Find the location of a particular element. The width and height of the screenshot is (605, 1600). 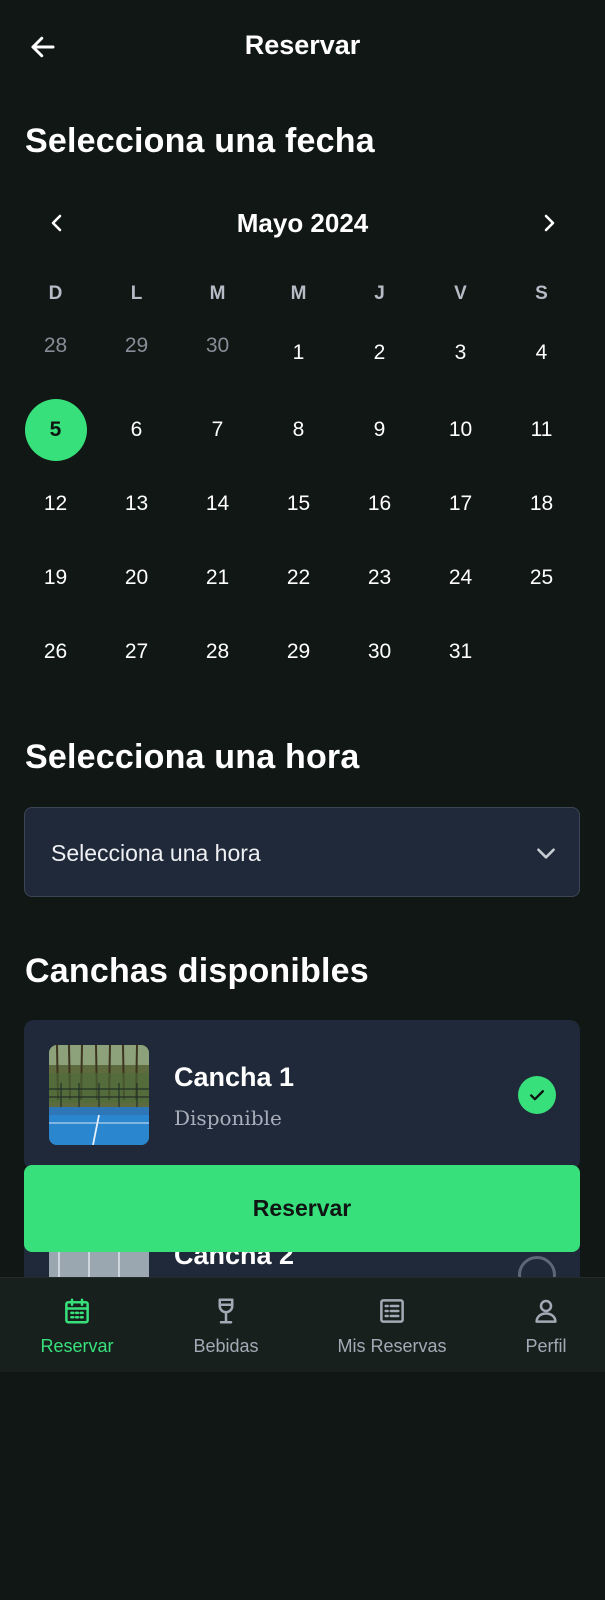

court-card: Cancha 1 Disponible is located at coordinates (302, 1095).